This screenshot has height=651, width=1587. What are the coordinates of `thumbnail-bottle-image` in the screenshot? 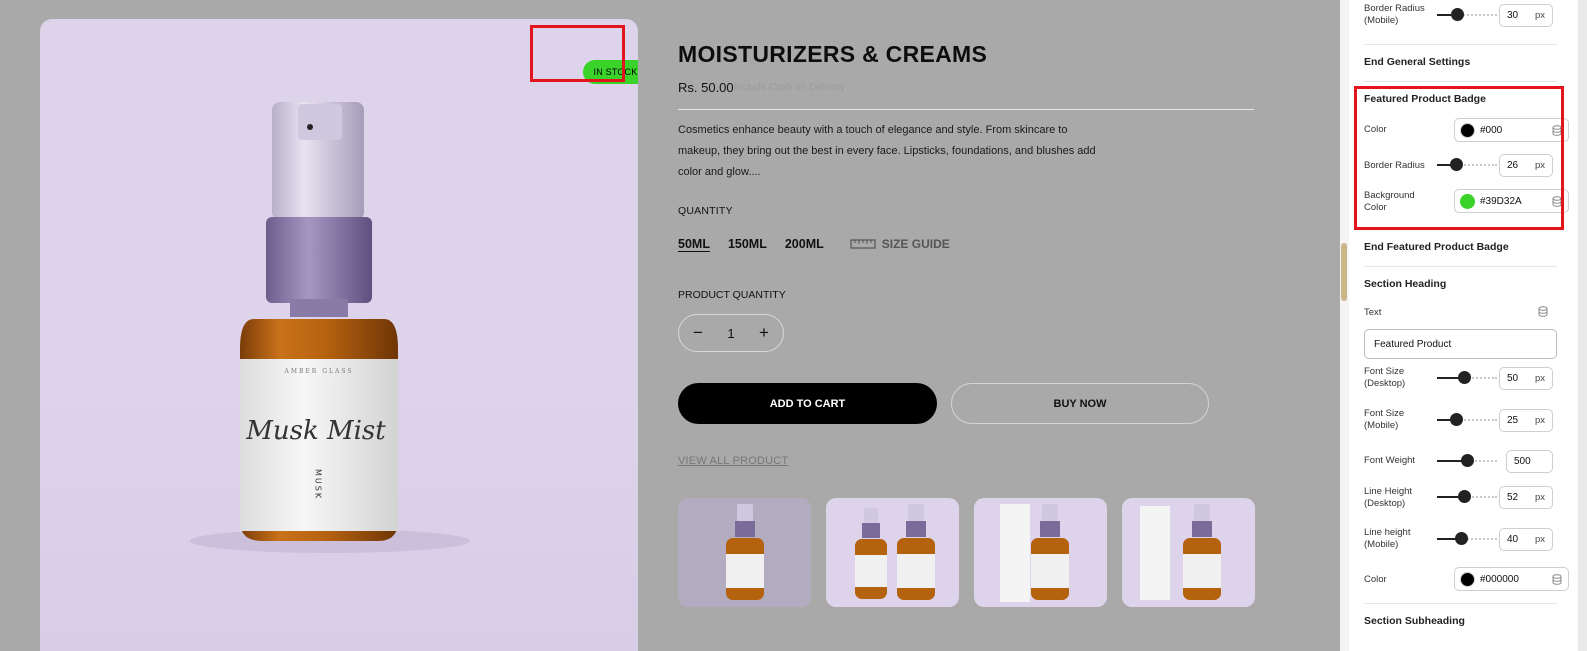 It's located at (745, 552).